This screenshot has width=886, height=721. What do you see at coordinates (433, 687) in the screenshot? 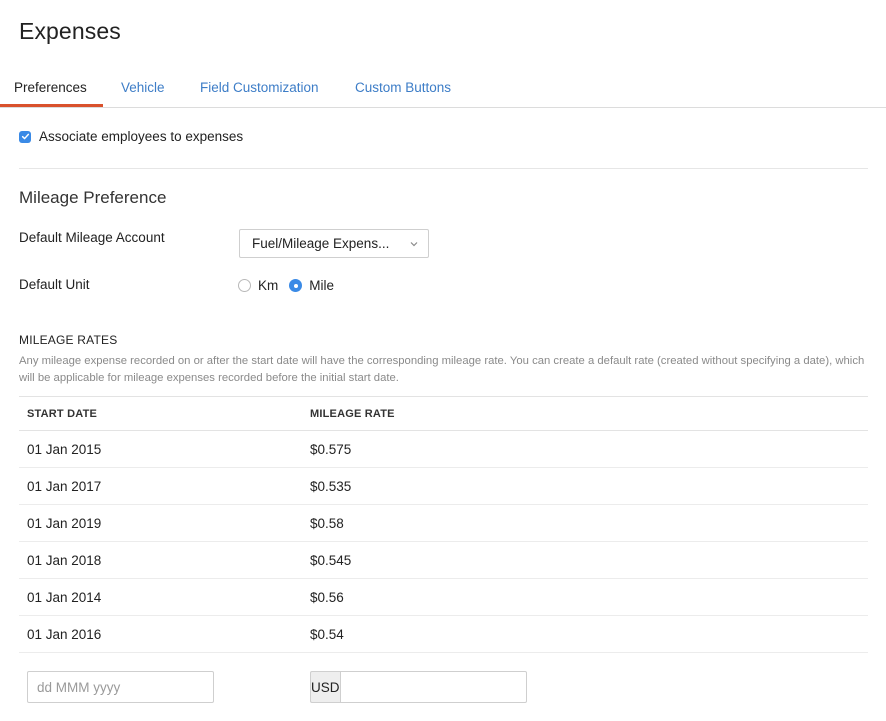
I see `new-rate-amount-input` at bounding box center [433, 687].